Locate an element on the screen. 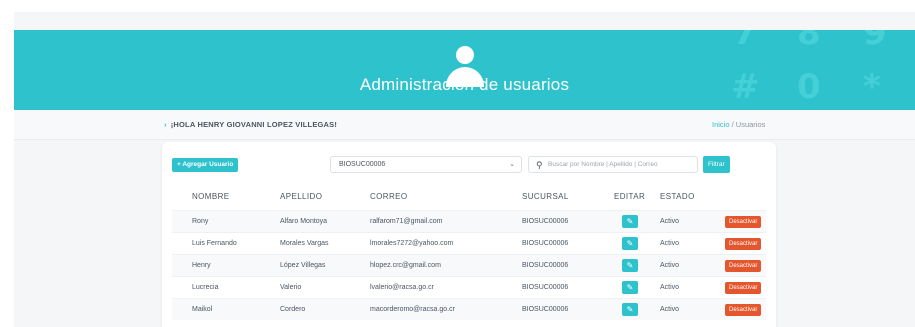  column-header: EDITAR is located at coordinates (630, 196).